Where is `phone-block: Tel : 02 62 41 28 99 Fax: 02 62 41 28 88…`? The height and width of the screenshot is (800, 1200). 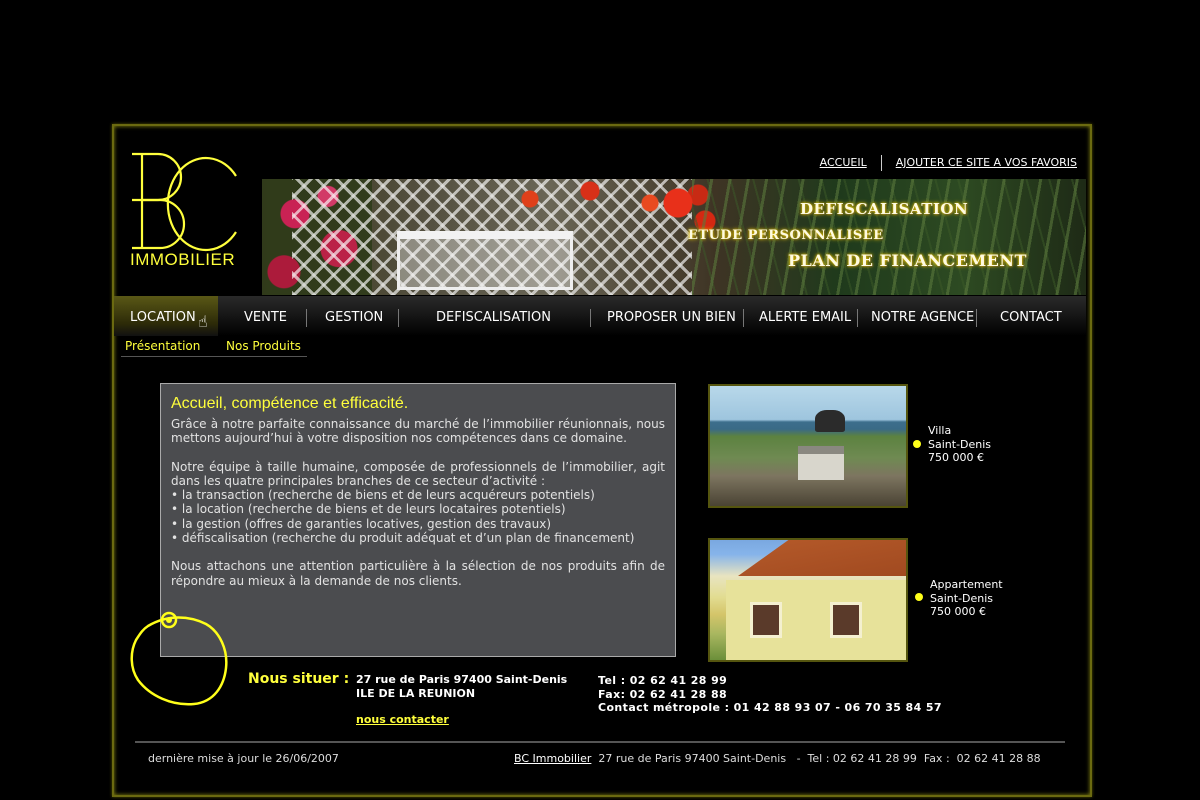 phone-block: Tel : 02 62 41 28 99 Fax: 02 62 41 28 88… is located at coordinates (770, 694).